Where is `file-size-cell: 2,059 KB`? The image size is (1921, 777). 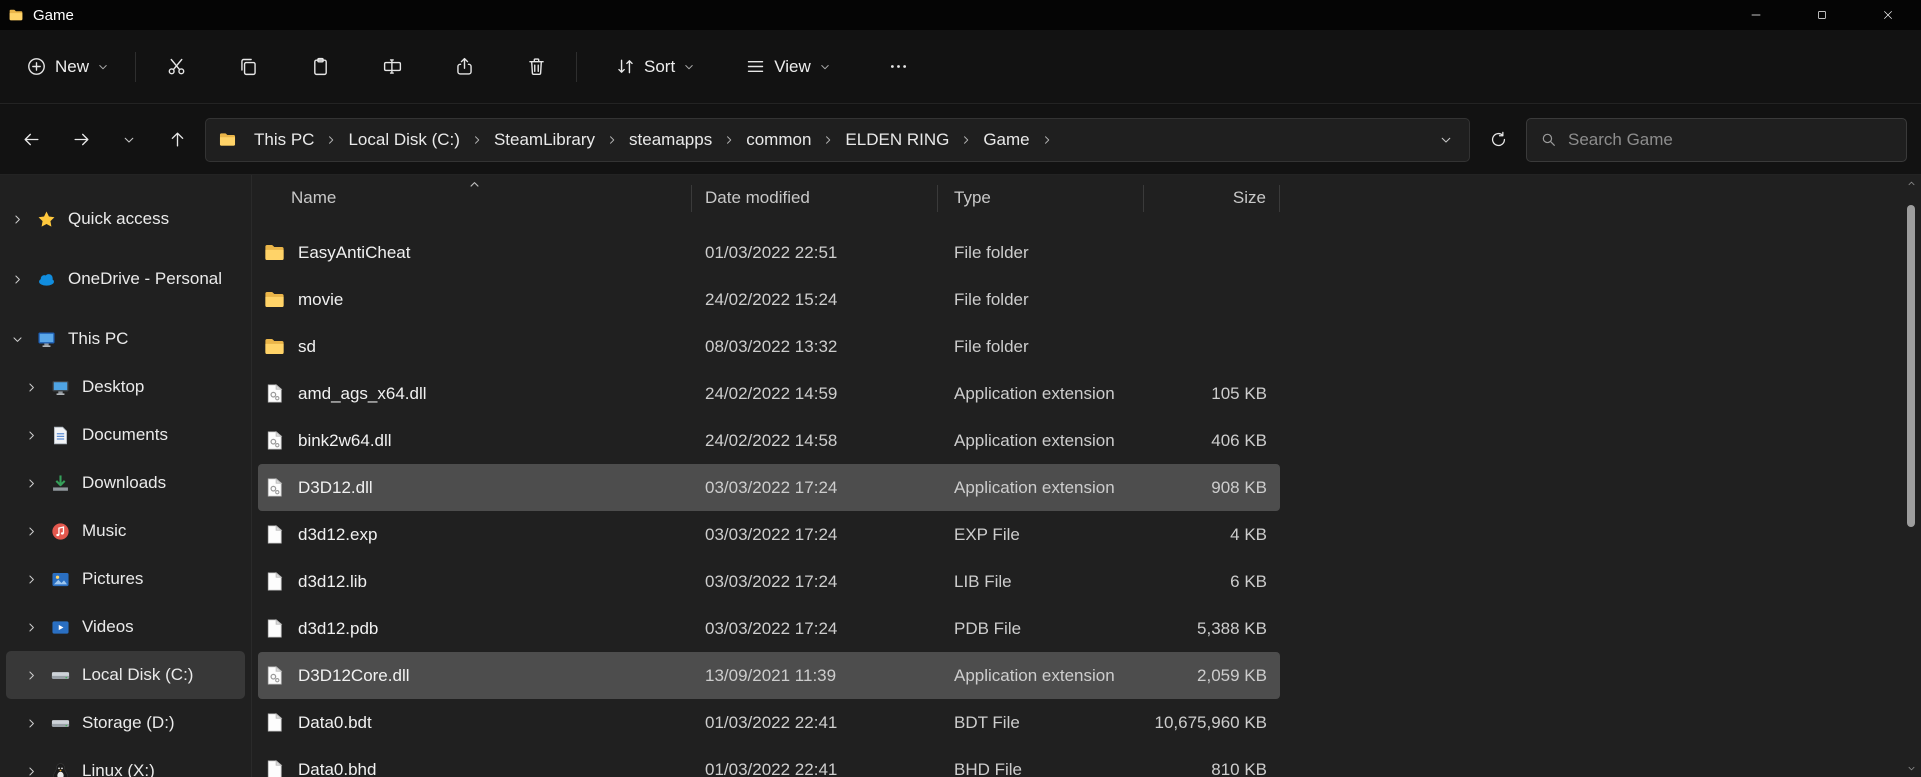 file-size-cell: 2,059 KB is located at coordinates (1232, 675).